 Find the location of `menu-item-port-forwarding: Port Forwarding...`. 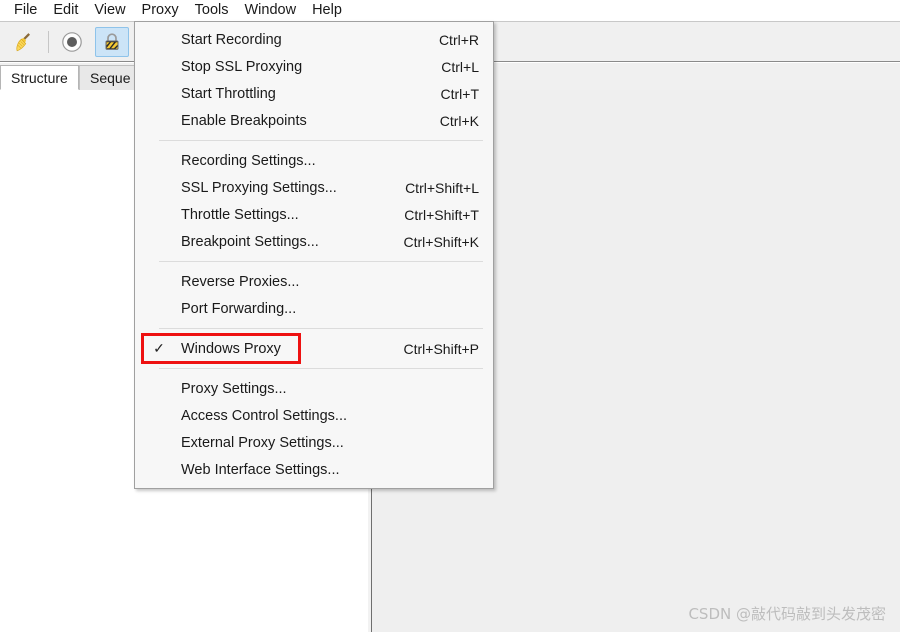

menu-item-port-forwarding: Port Forwarding... is located at coordinates (314, 308).